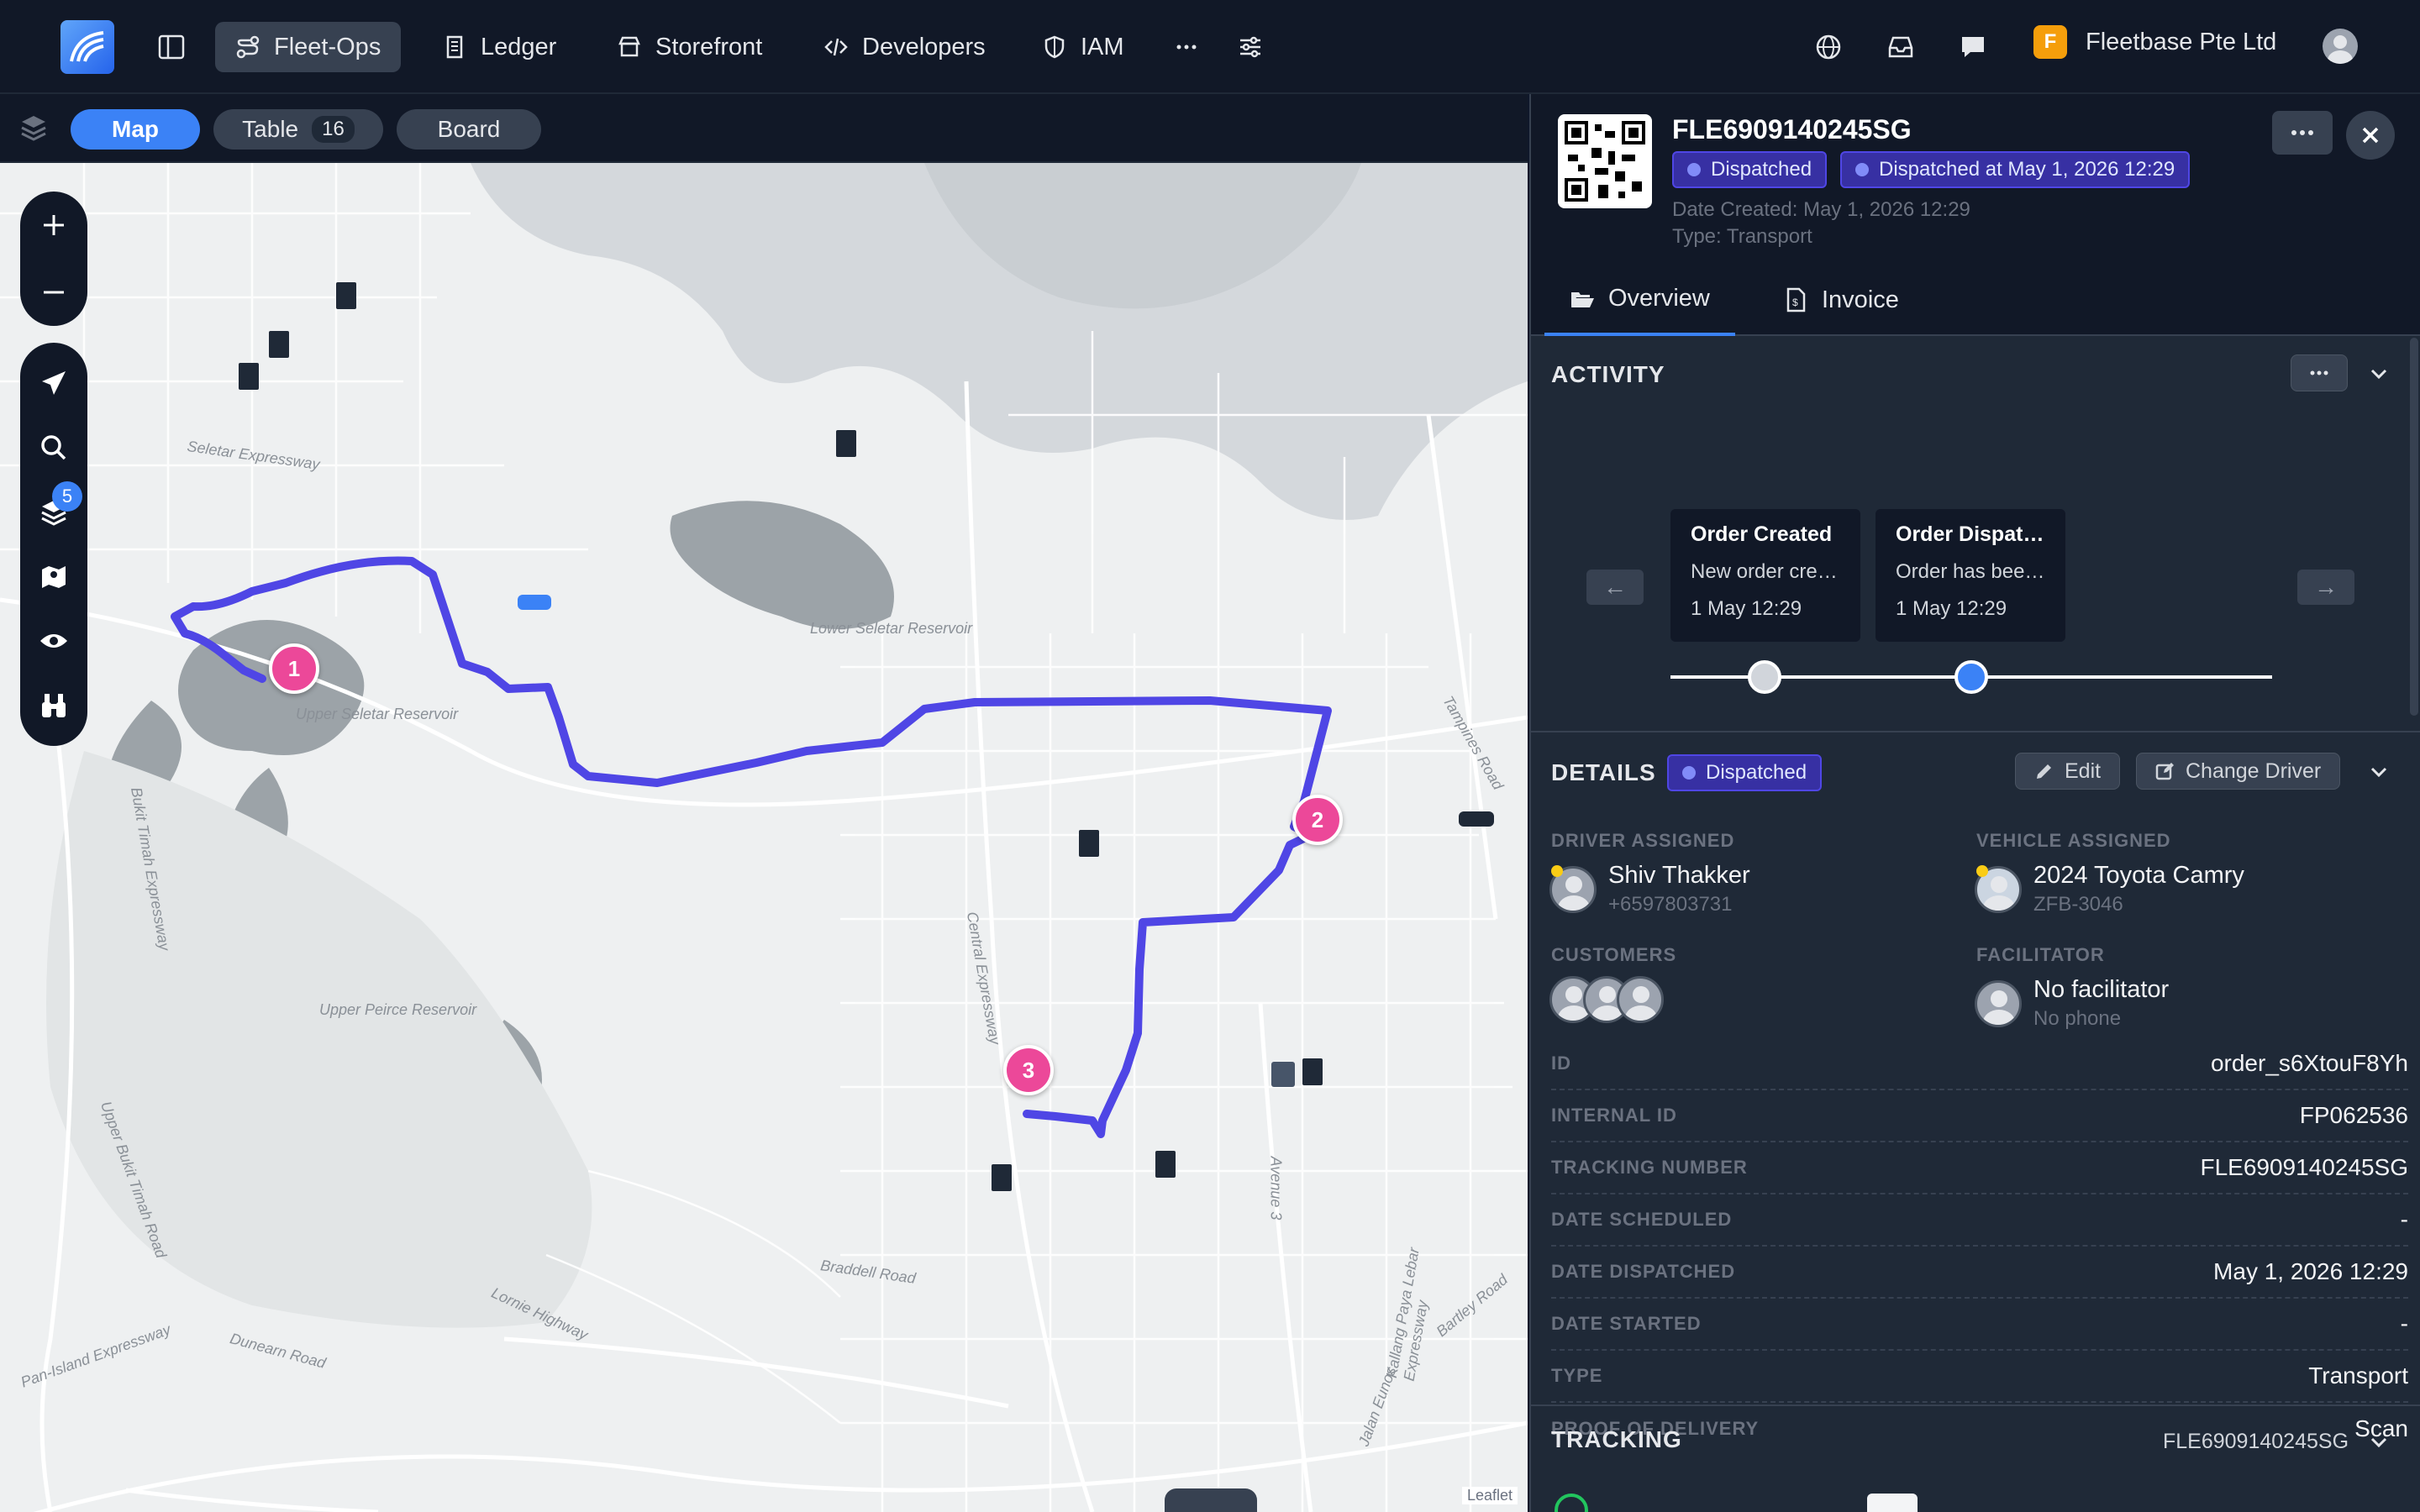 This screenshot has height=1512, width=2420. Describe the element at coordinates (1670, 904) in the screenshot. I see `driver-phone: +6597803731` at that location.